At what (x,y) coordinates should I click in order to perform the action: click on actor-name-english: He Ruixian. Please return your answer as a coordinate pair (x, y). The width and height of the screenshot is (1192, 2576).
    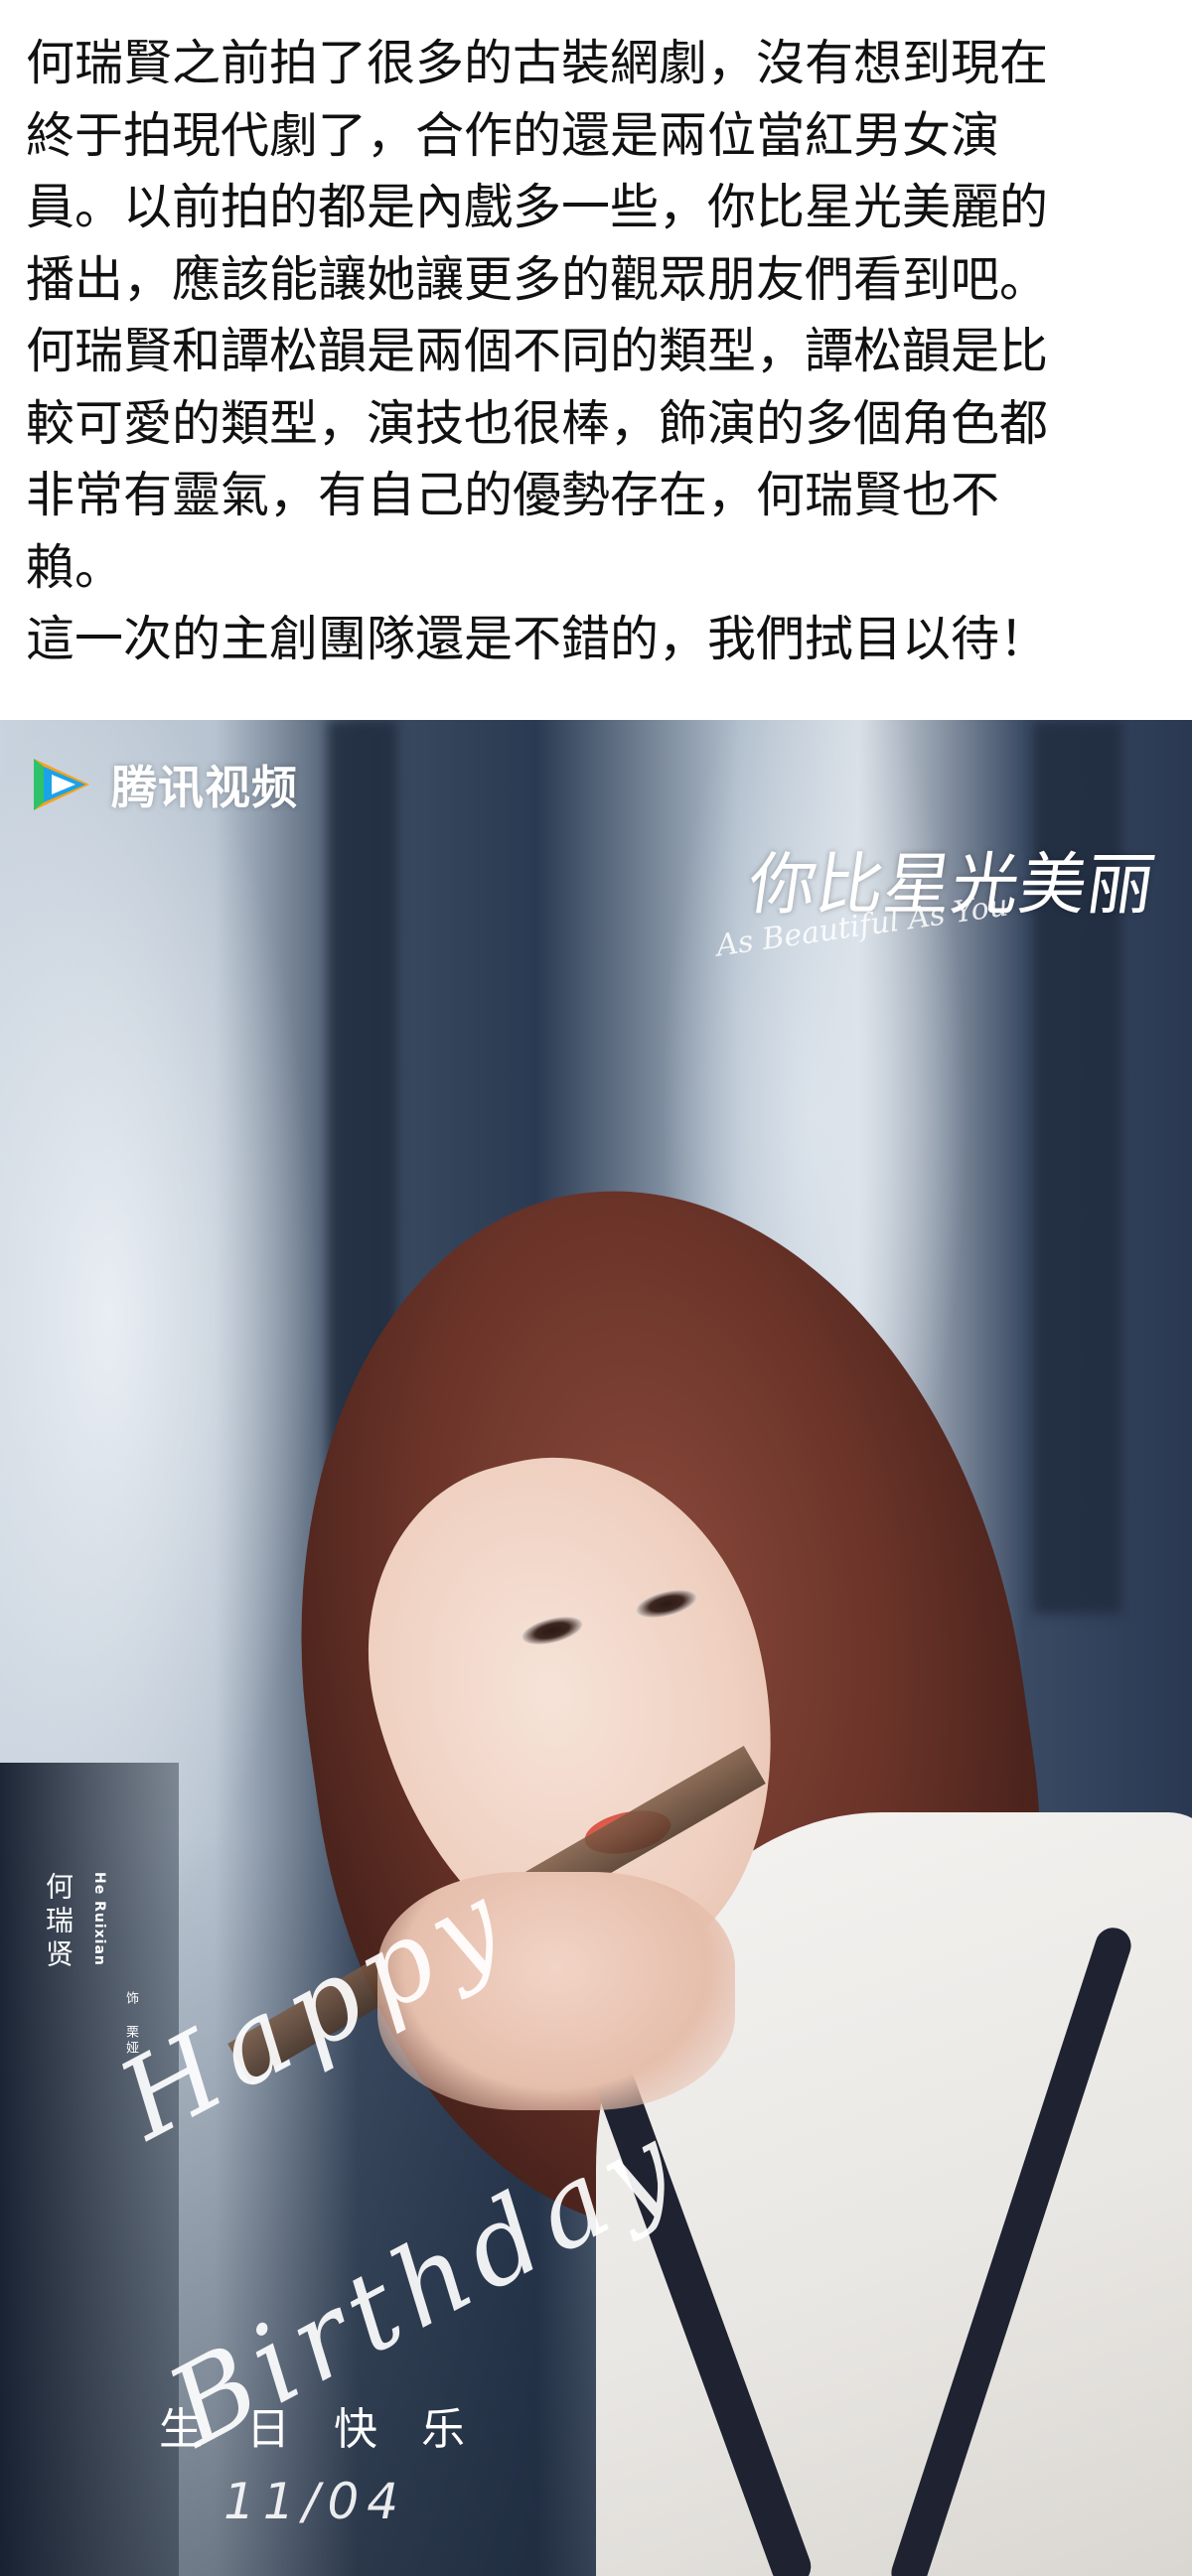
    Looking at the image, I should click on (99, 1919).